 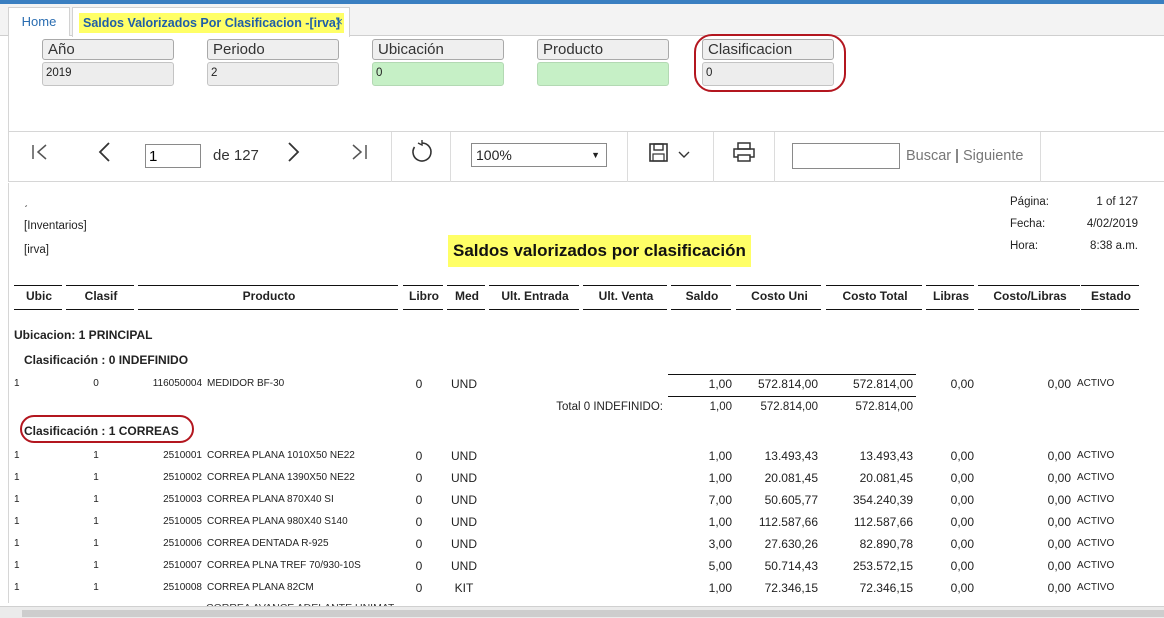 I want to click on cell-costo-total: 72.346,15, so click(x=886, y=588).